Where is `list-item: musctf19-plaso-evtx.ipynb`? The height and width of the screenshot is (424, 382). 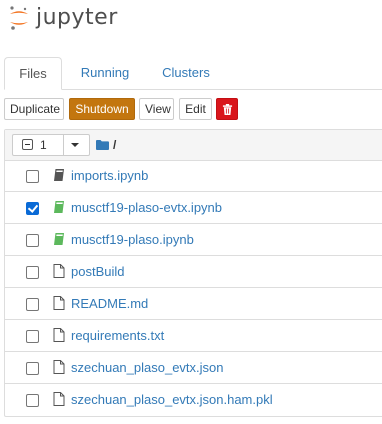
list-item: musctf19-plaso-evtx.ipynb is located at coordinates (193, 208).